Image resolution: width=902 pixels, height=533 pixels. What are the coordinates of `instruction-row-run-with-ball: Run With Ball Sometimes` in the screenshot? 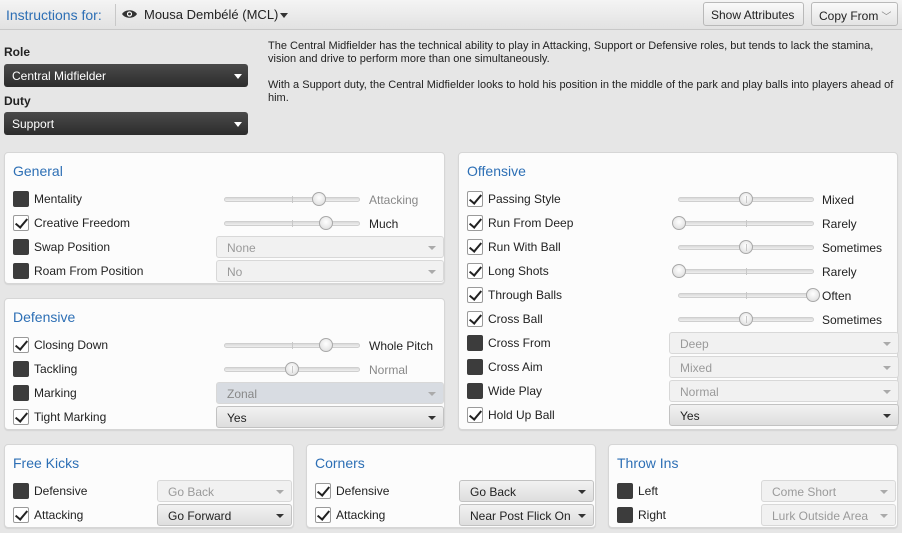 It's located at (678, 247).